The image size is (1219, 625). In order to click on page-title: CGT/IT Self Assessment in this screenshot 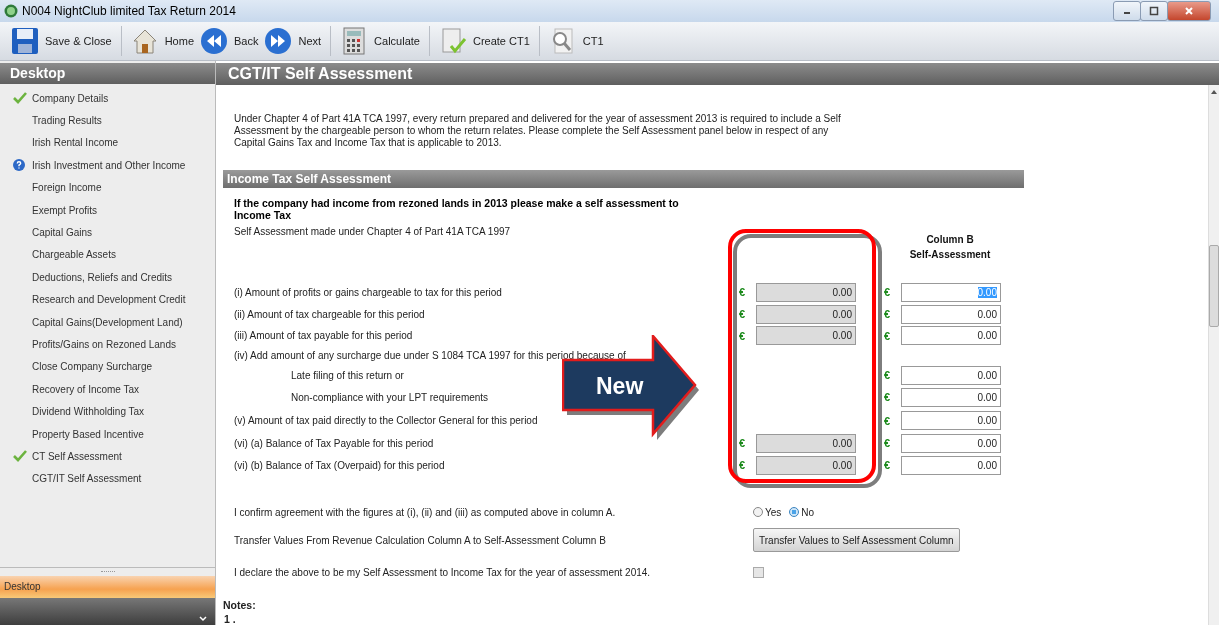, I will do `click(717, 74)`.